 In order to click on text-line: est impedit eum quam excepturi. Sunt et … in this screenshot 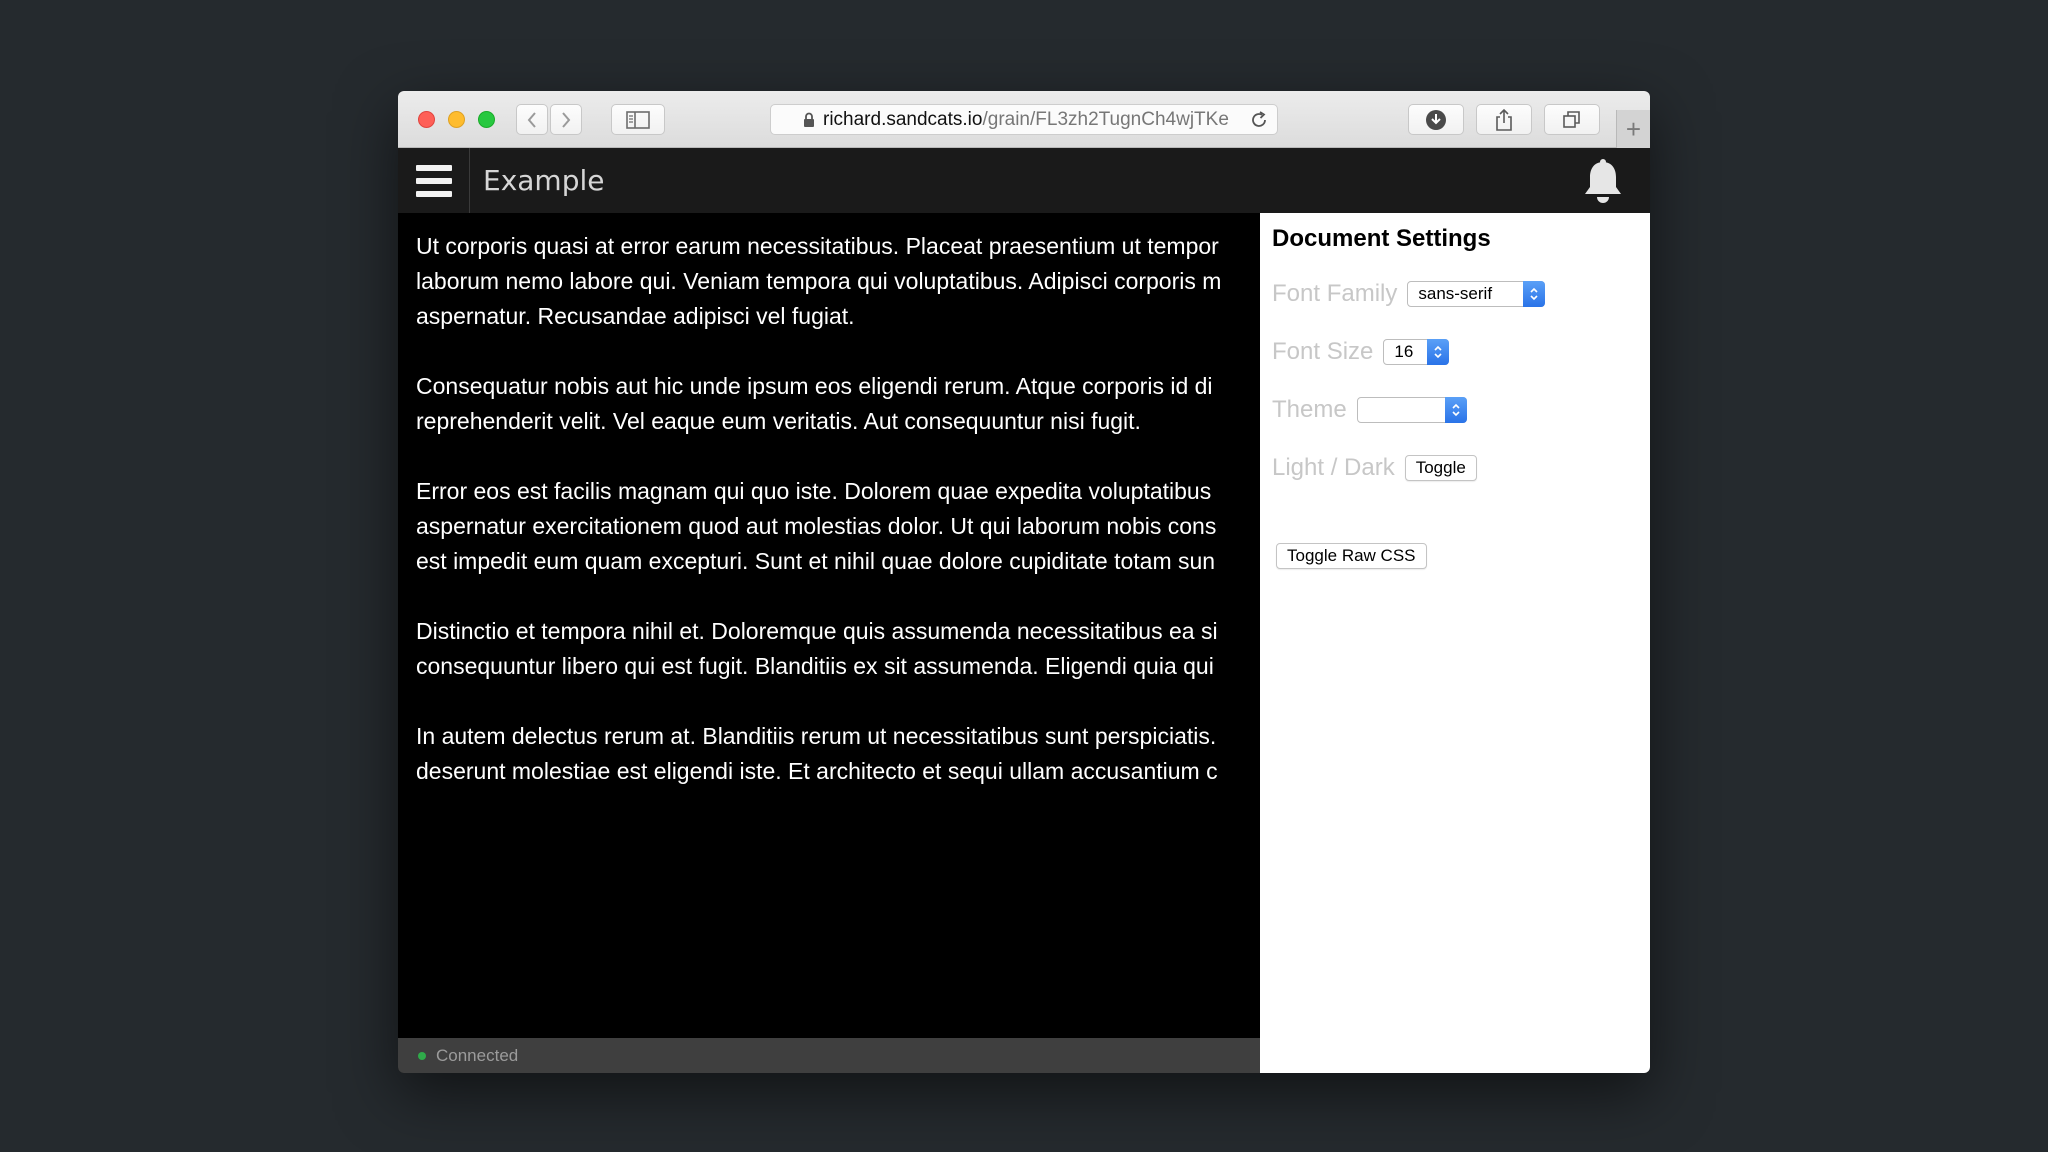, I will do `click(816, 561)`.